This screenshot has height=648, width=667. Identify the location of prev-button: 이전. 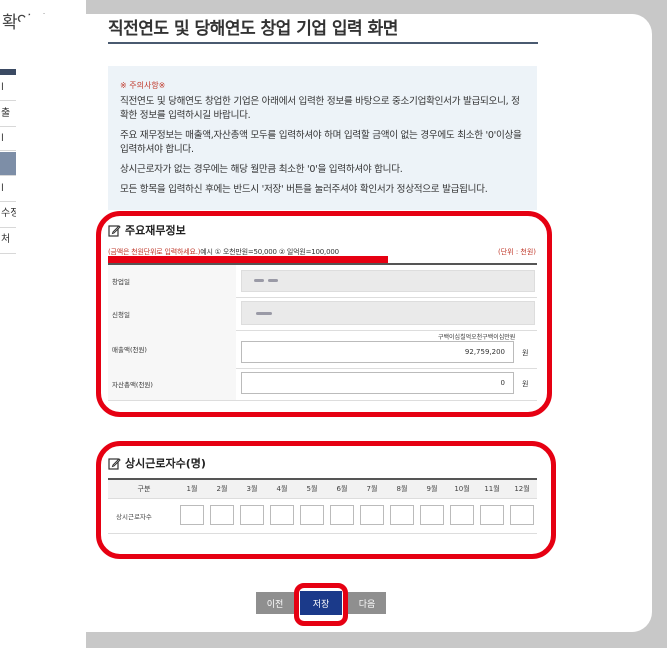
(275, 603).